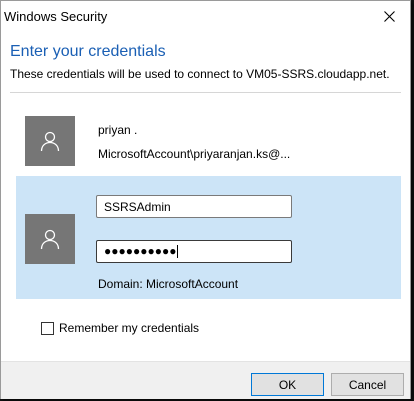 The height and width of the screenshot is (401, 414). Describe the element at coordinates (56, 16) in the screenshot. I see `window-title: Windows Security` at that location.